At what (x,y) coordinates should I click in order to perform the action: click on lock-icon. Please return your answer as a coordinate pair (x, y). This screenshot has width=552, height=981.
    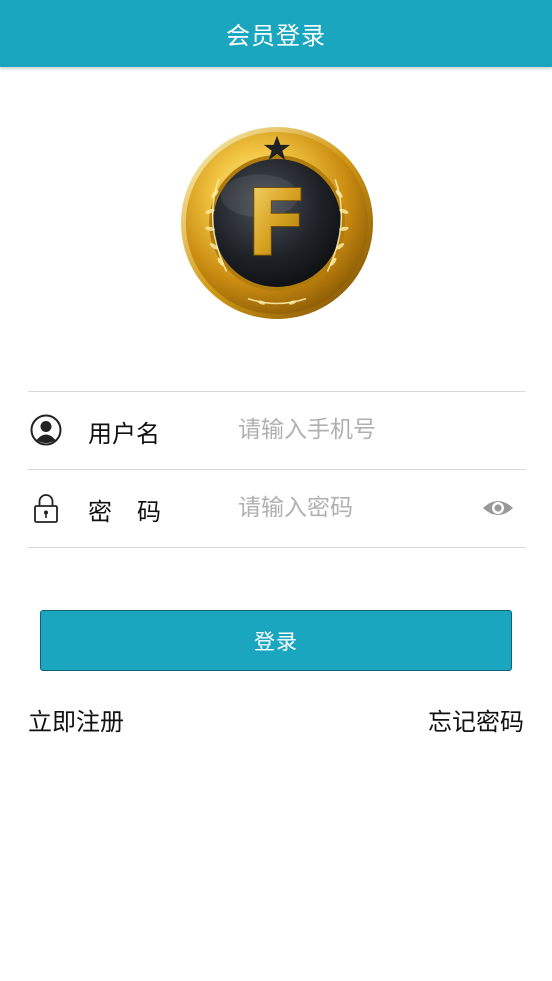
    Looking at the image, I should click on (46, 508).